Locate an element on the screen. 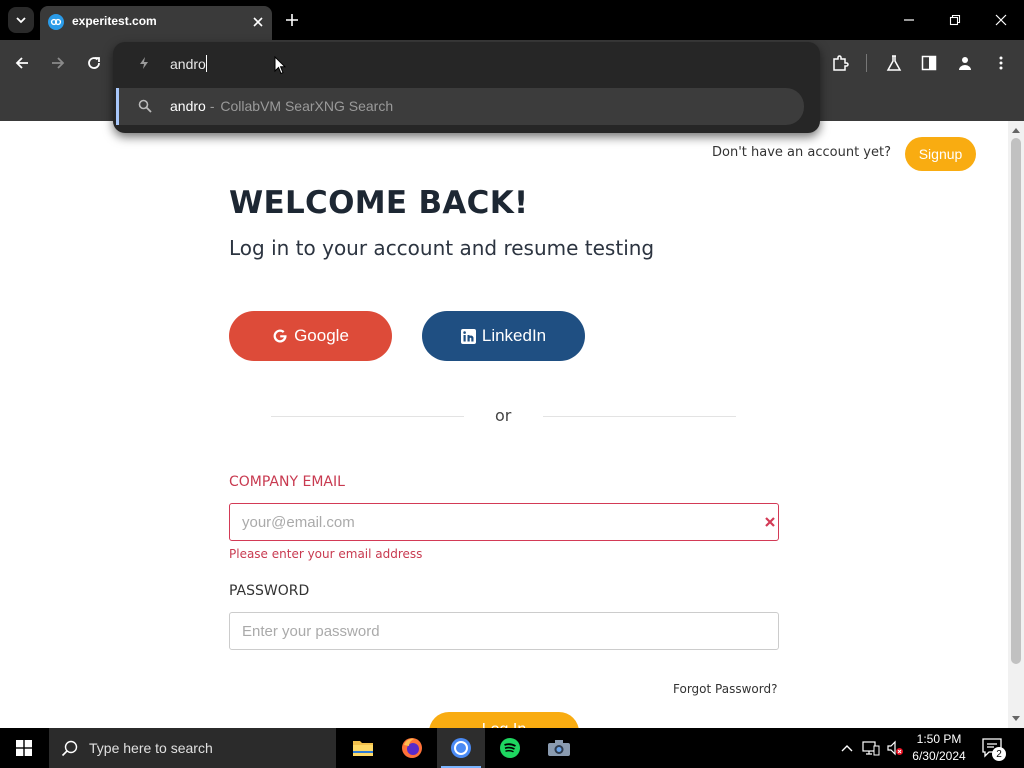  show-hidden-icons-button is located at coordinates (847, 748).